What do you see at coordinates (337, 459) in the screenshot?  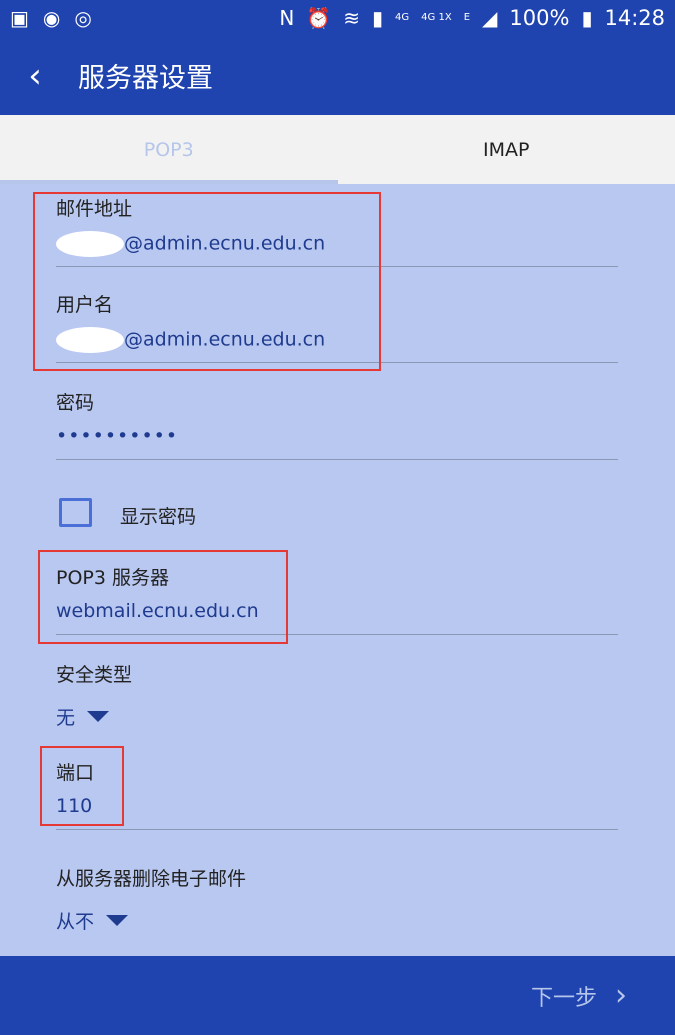 I see `password-underline` at bounding box center [337, 459].